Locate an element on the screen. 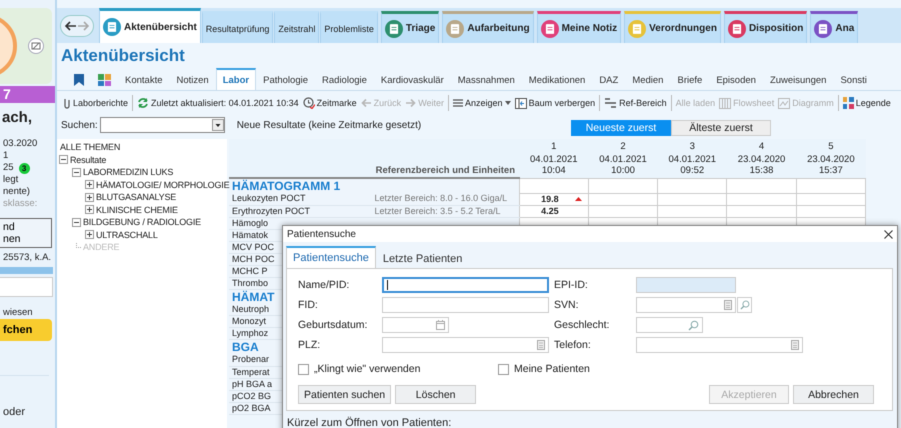 The height and width of the screenshot is (428, 901). refresh-icon is located at coordinates (143, 103).